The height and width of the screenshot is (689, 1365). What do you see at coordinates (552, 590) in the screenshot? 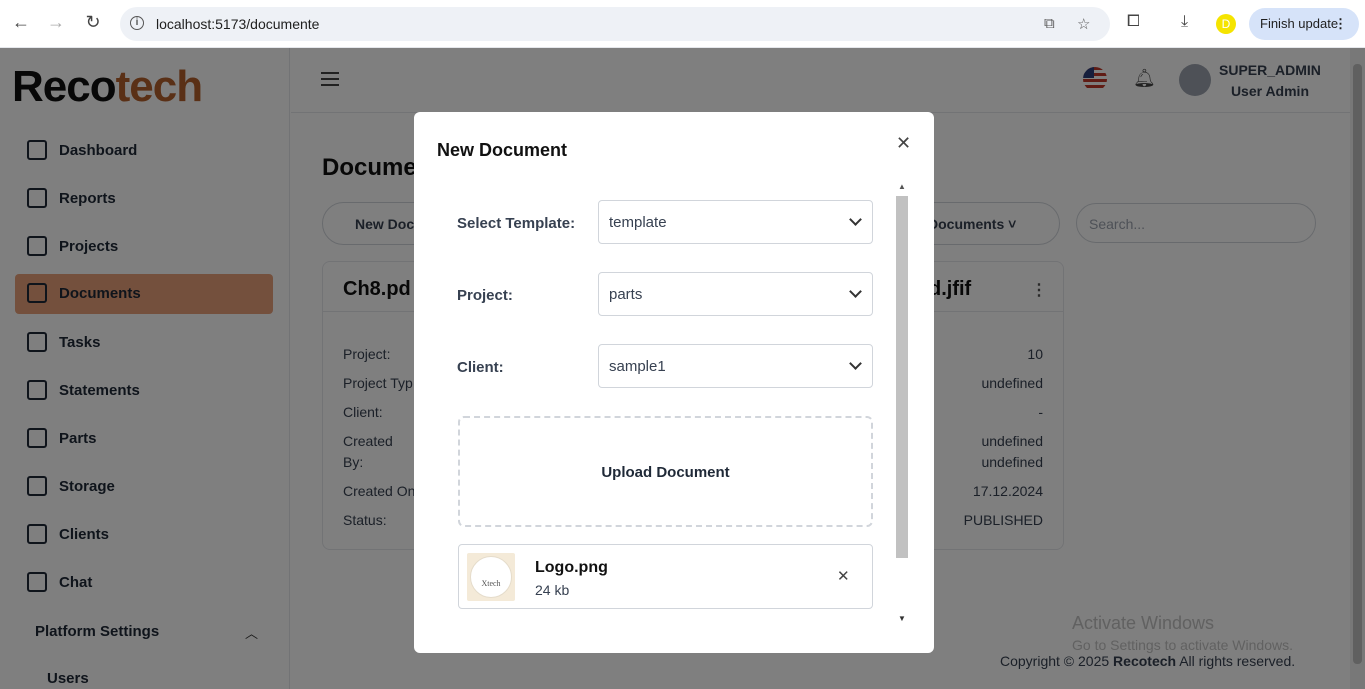
I see `file-size: 24 kb` at bounding box center [552, 590].